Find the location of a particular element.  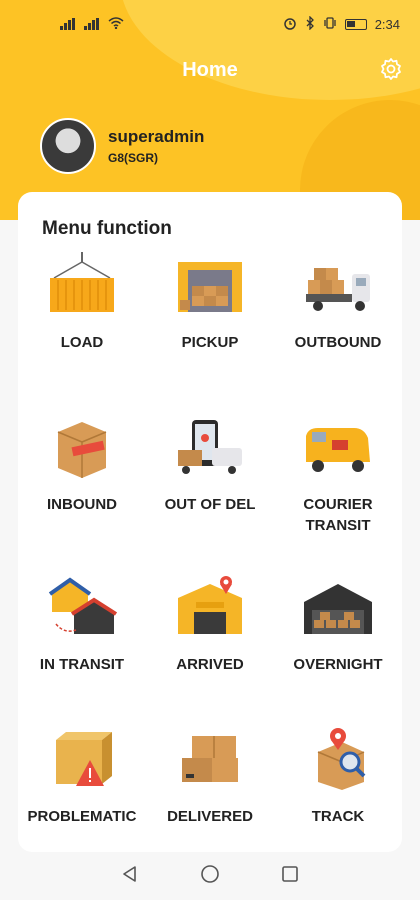

menu-item-label: TRACK is located at coordinates (338, 816).